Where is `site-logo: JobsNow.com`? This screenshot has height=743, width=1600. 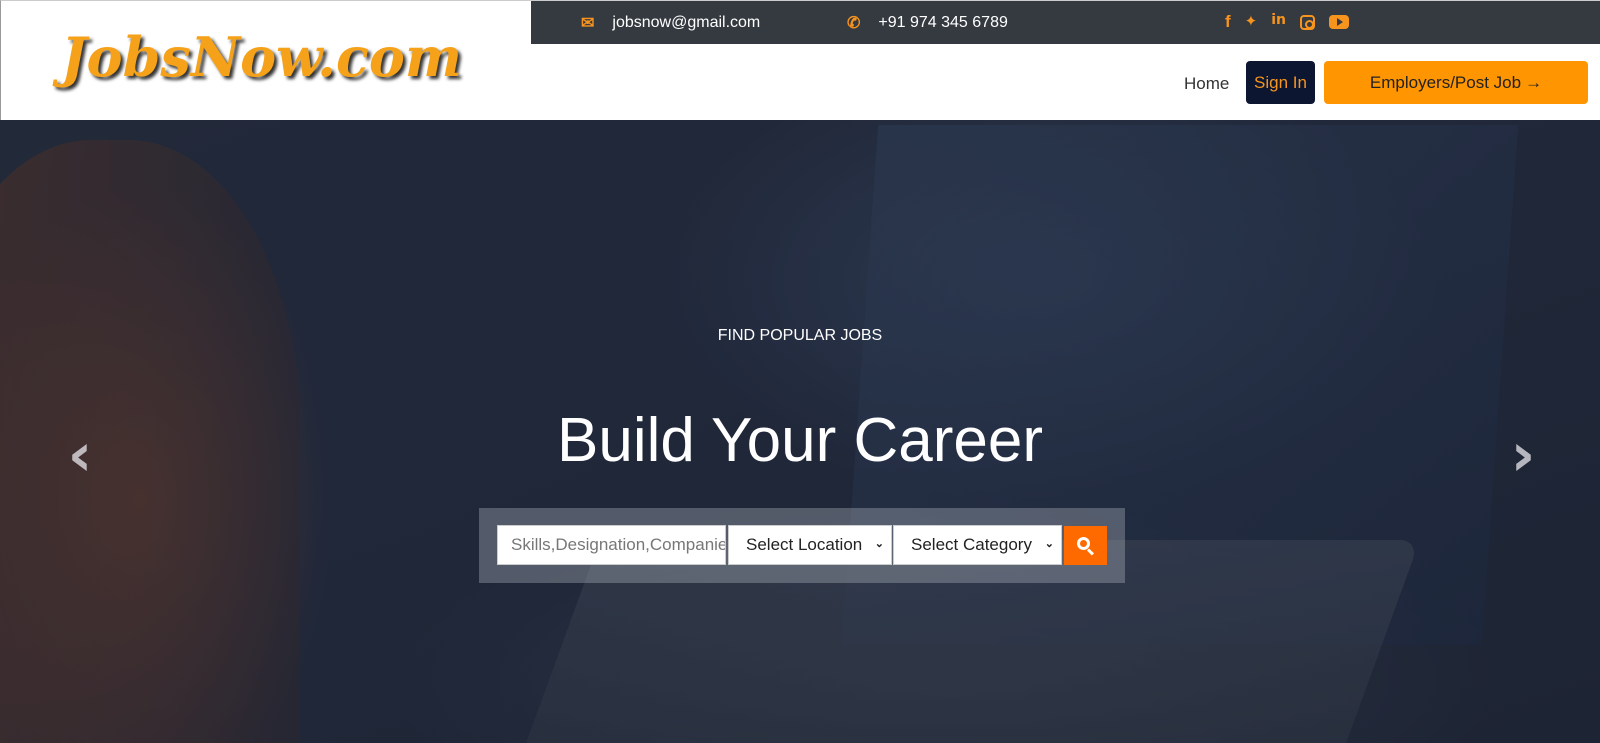 site-logo: JobsNow.com is located at coordinates (261, 57).